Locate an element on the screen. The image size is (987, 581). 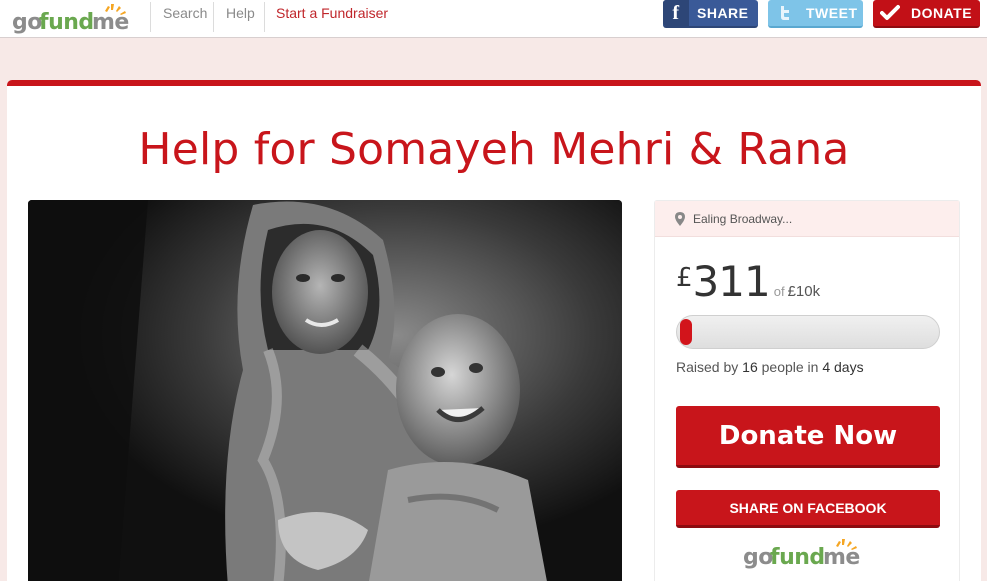
donate-now-button: Donate Now is located at coordinates (808, 437).